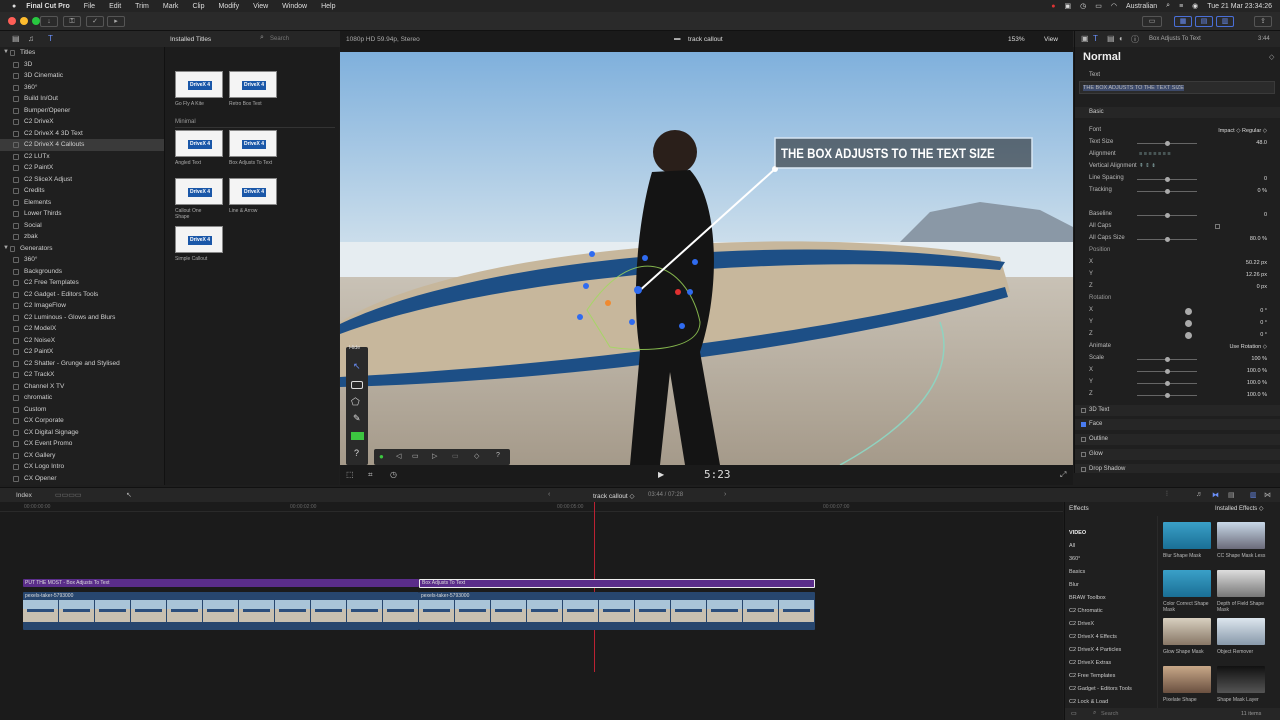 The height and width of the screenshot is (720, 1280). I want to click on alignment-buttons-icon: ≡ ≡ ≡ ≡ ≡ ≡ ≡, so click(1155, 154).